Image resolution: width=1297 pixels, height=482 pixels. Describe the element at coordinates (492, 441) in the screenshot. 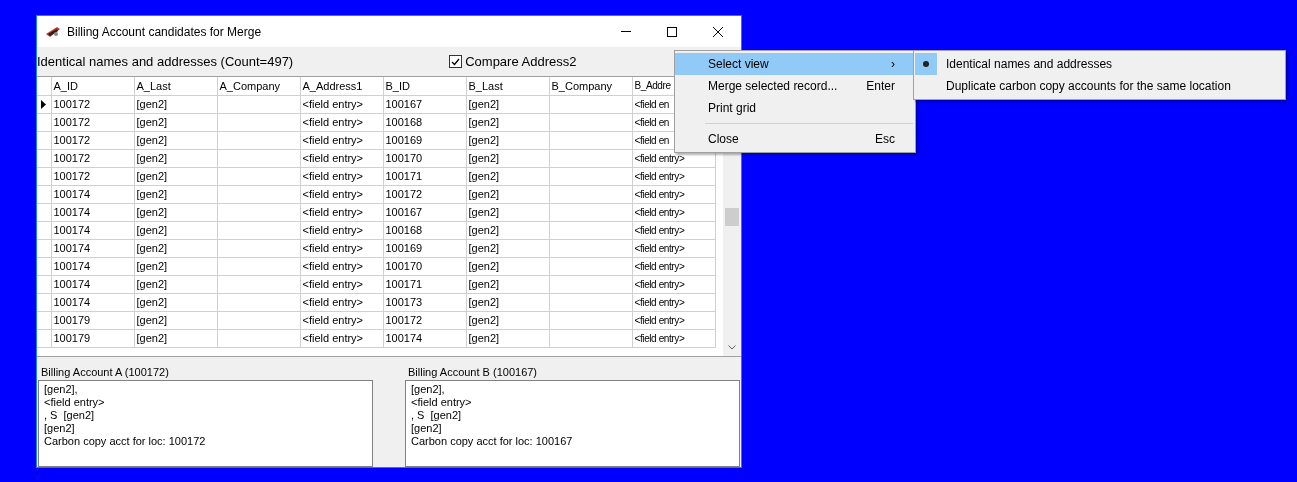

I see `account-detail-line: Carbon copy acct for loc: 100167` at that location.